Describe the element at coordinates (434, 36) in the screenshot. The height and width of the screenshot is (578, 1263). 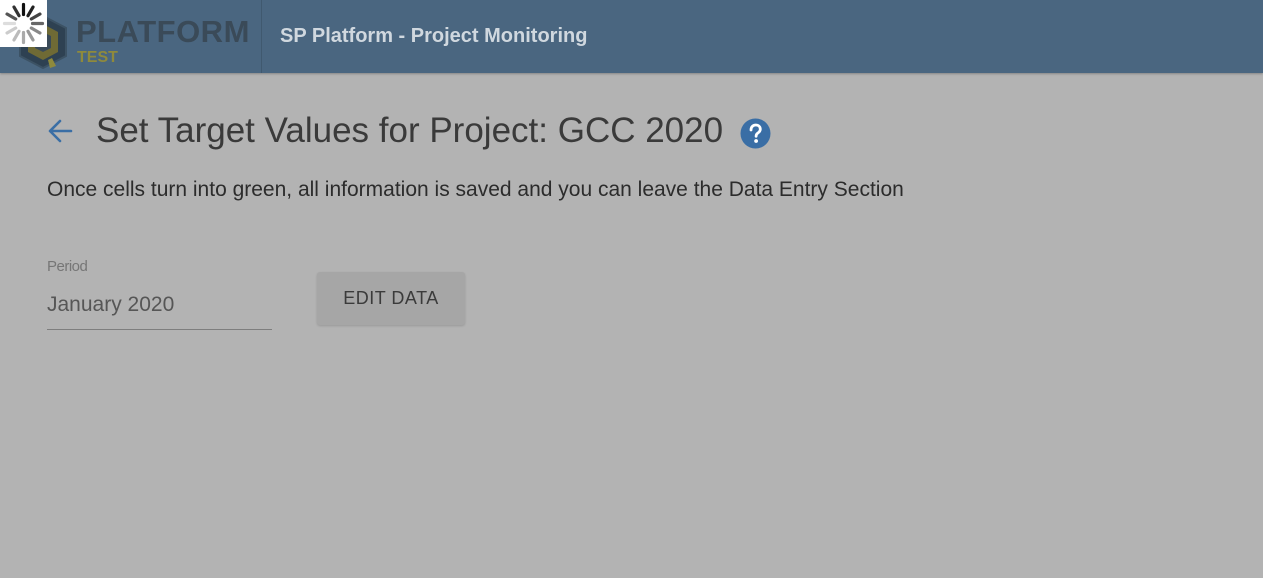
I see `app-title: SP Platform - Project Monitoring` at that location.